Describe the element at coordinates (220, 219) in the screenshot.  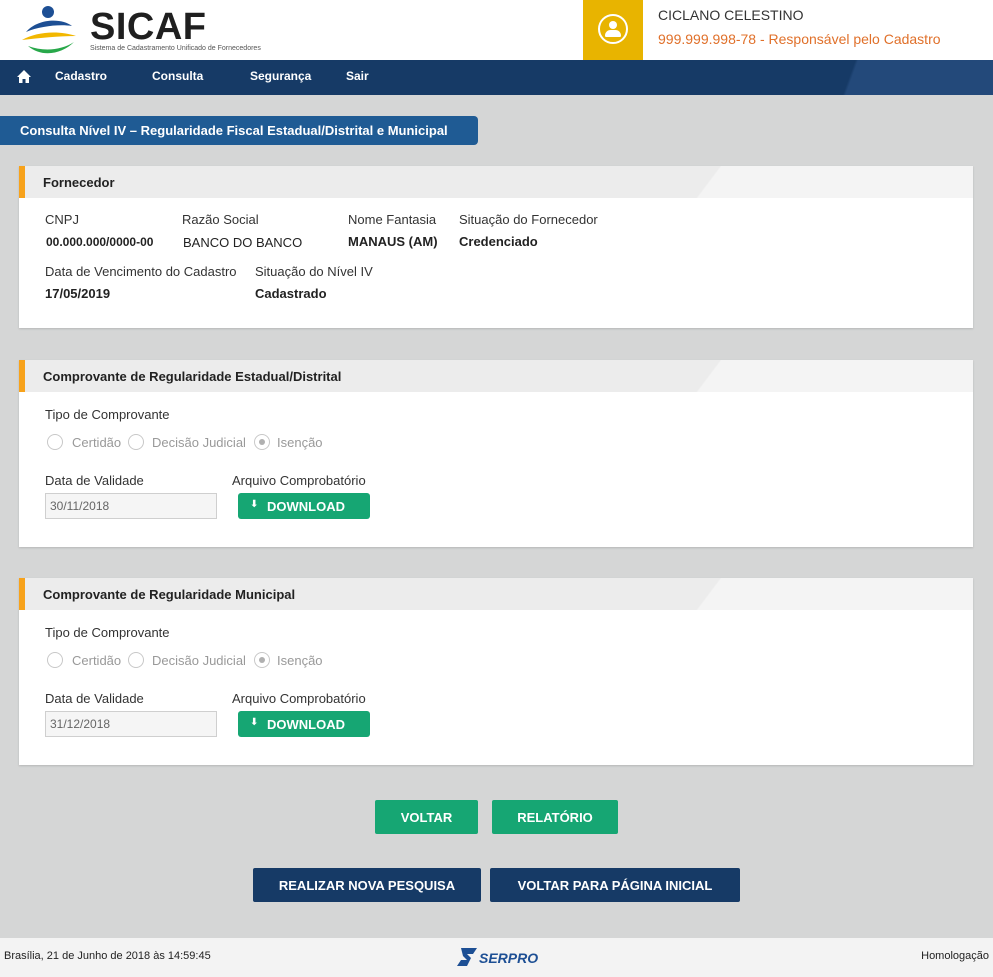
I see `razao-social-label: Razão Social` at that location.